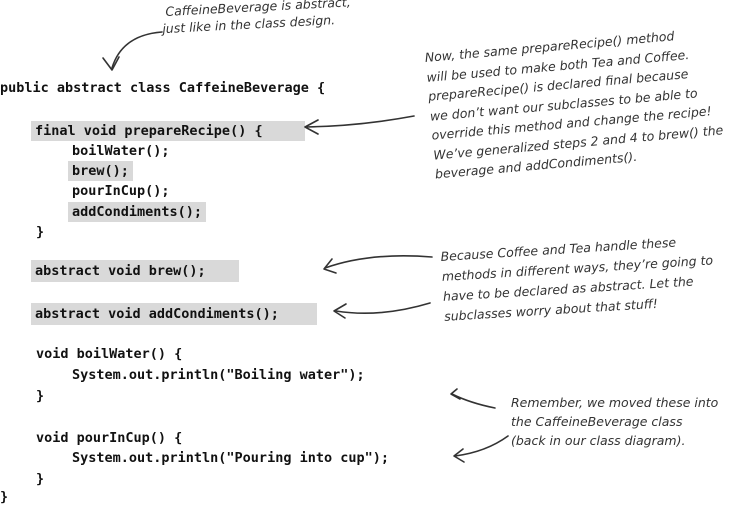 The image size is (750, 505). I want to click on arrow-to-boil-water, so click(473, 401).